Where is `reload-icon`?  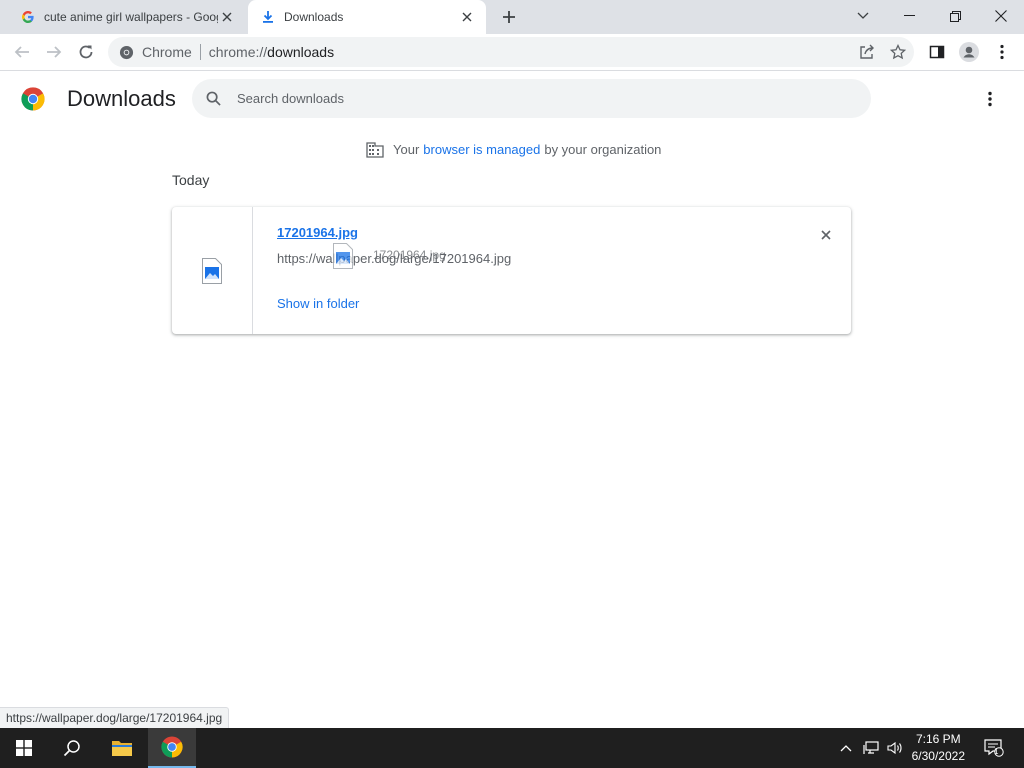
reload-icon is located at coordinates (86, 52).